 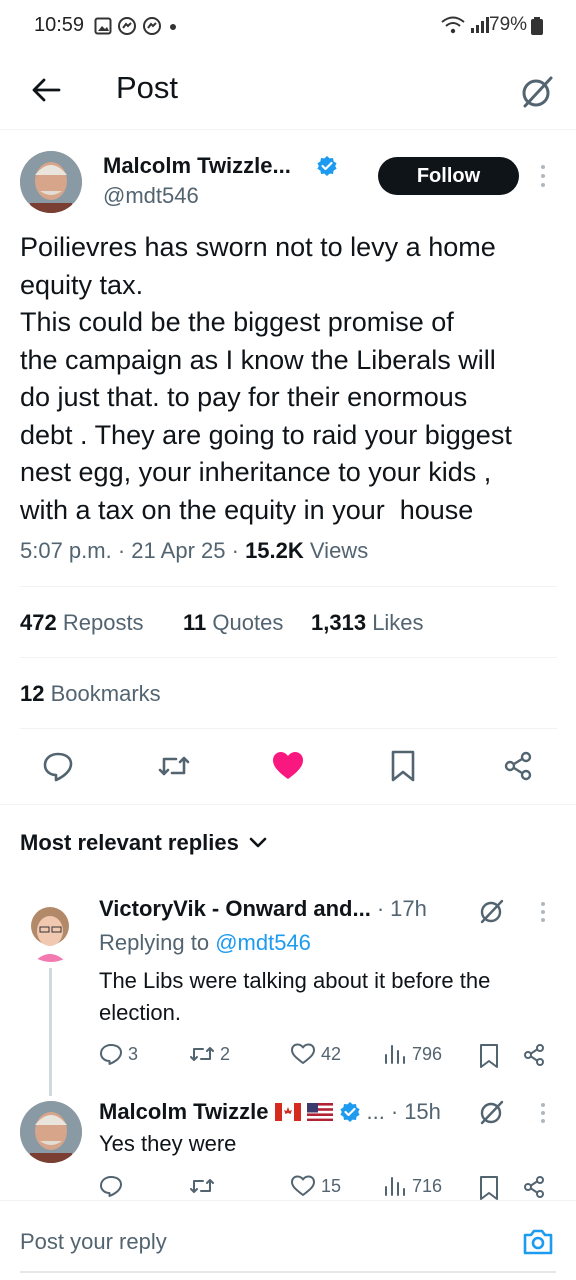 I want to click on grok-button, so click(x=537, y=92).